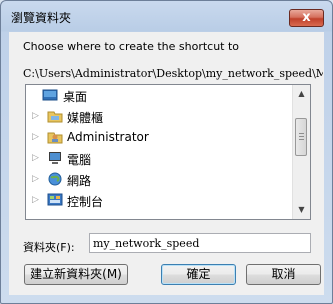  I want to click on cancel-button: 取消, so click(283, 274).